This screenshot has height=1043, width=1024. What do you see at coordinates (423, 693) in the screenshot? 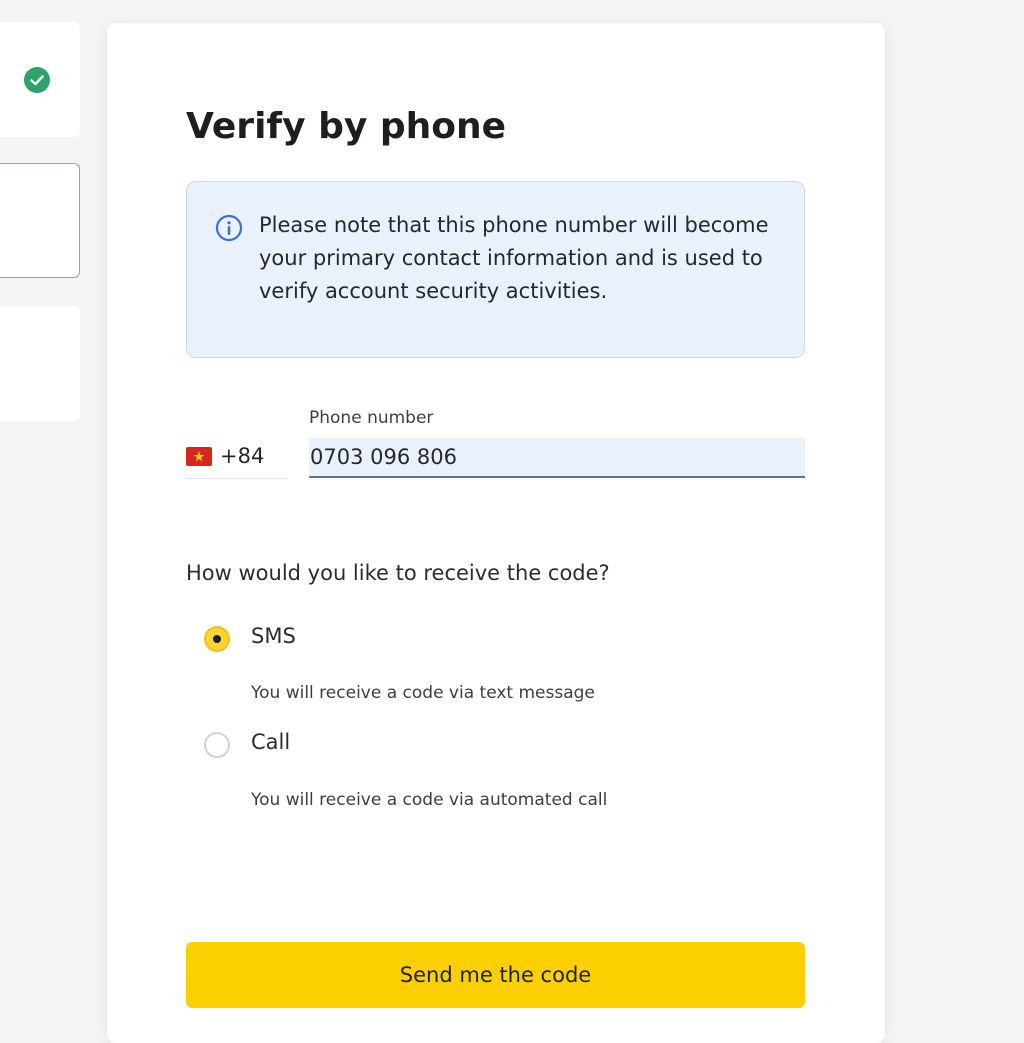
I see `sms-option-description: You will receive a code via text message` at bounding box center [423, 693].